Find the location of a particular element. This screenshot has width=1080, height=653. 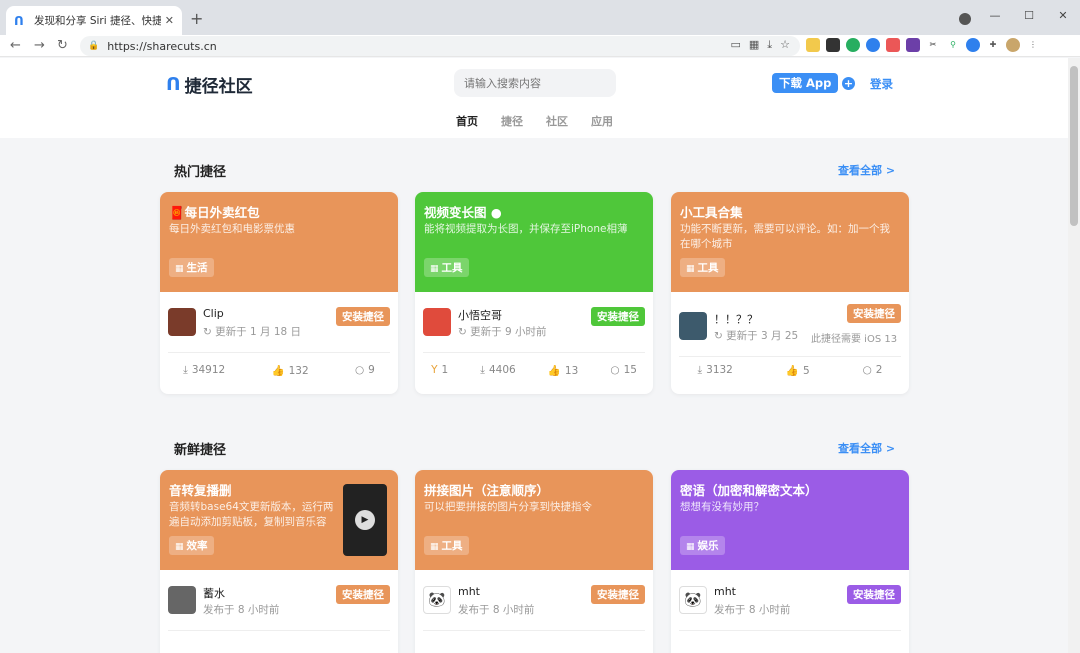

qr-icon: ▦ is located at coordinates (754, 45).